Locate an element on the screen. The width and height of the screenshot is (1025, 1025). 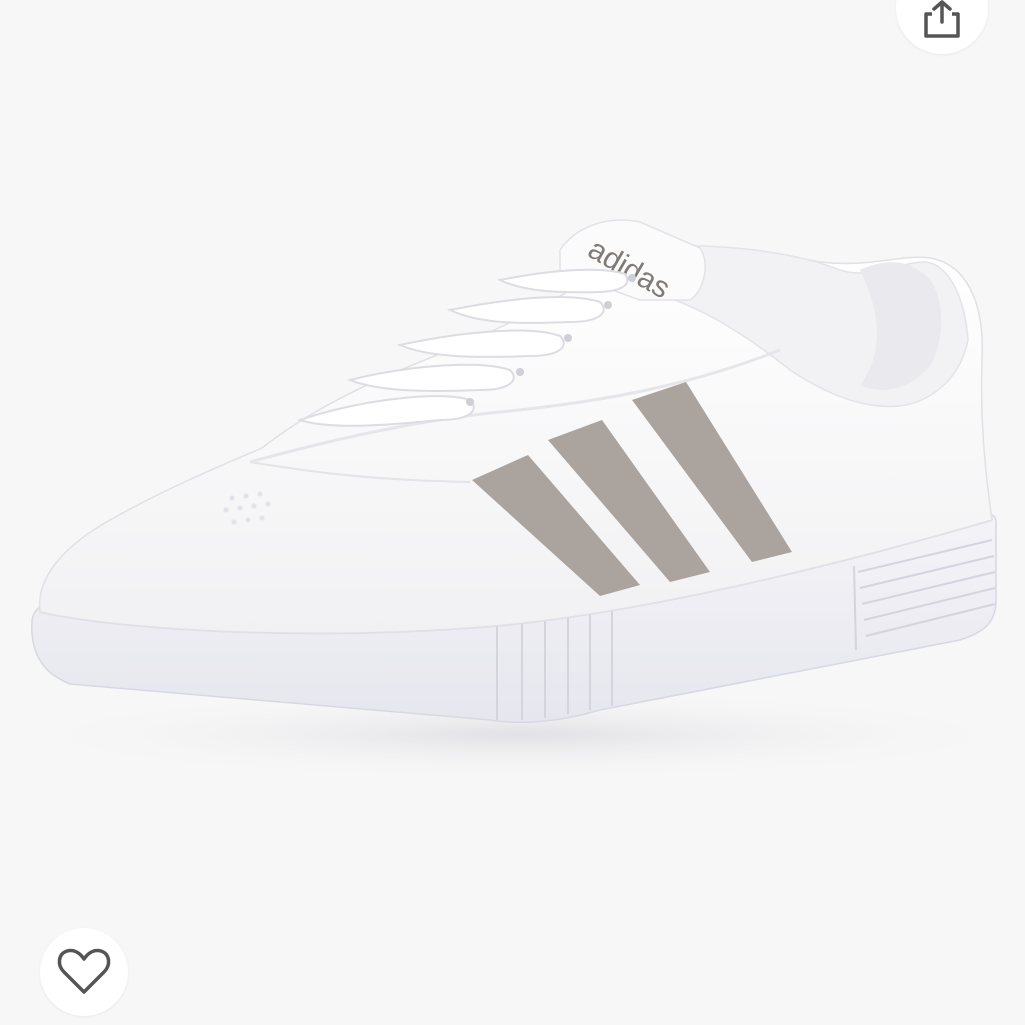
heart-outline-icon is located at coordinates (84, 971).